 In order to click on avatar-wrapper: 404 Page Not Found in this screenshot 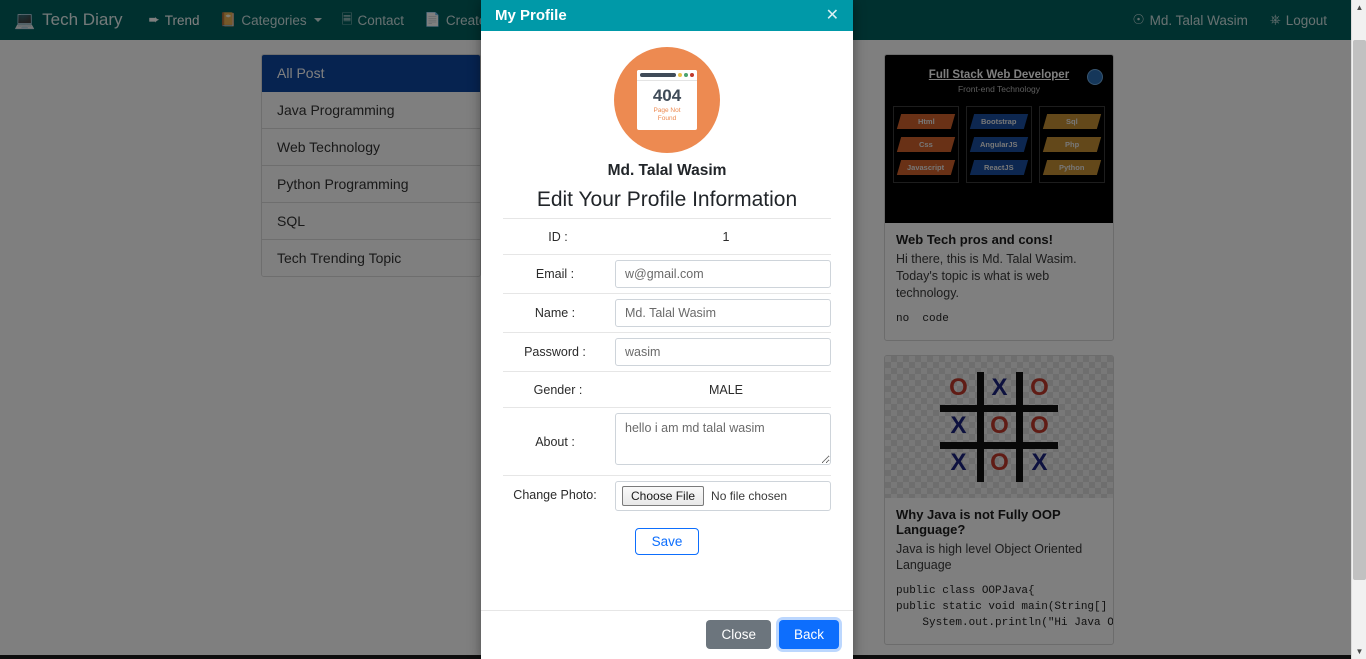, I will do `click(667, 100)`.